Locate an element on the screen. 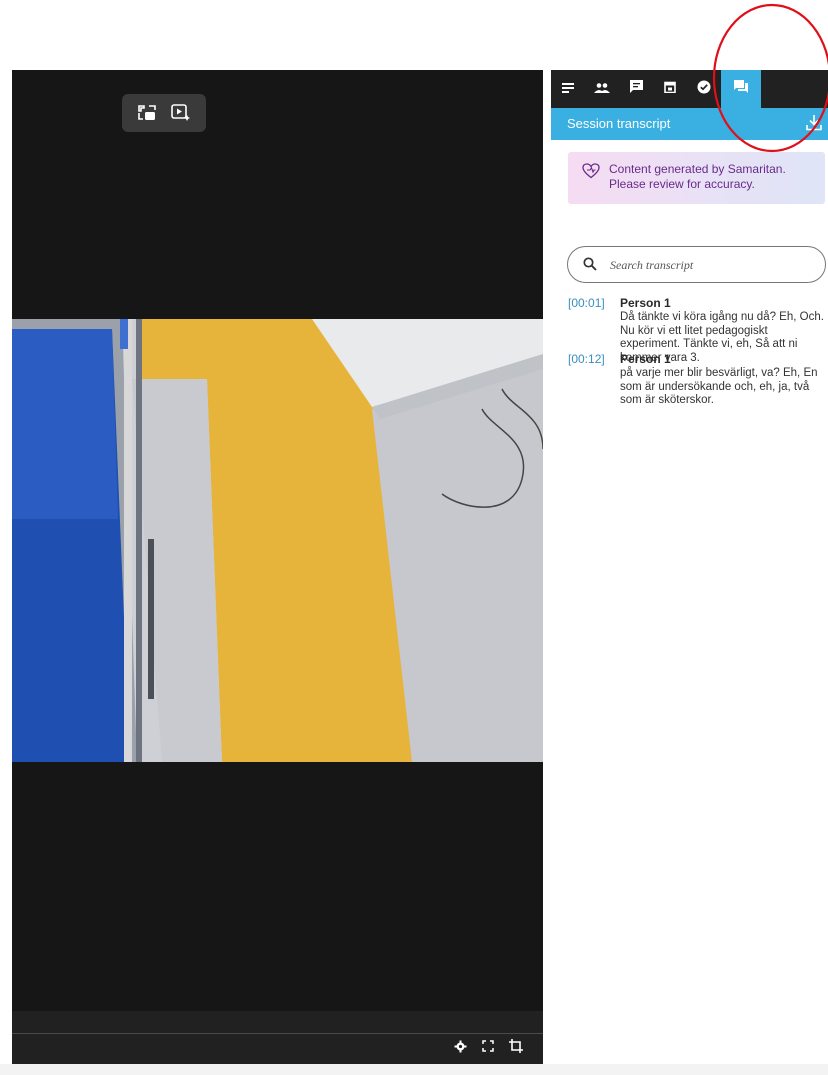 This screenshot has width=828, height=1075. transcript-timestamp: [00:12] is located at coordinates (586, 359).